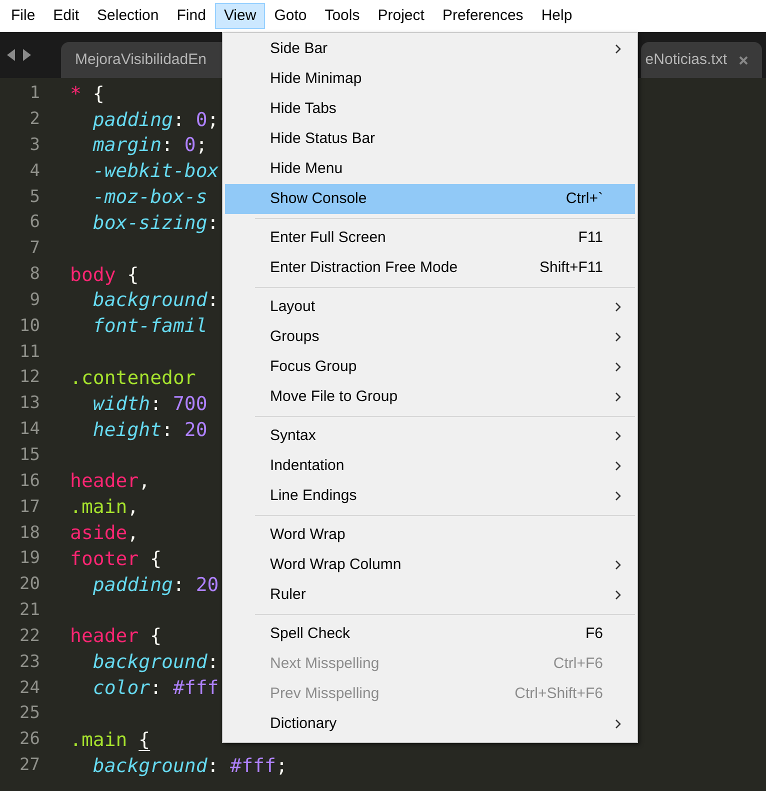  What do you see at coordinates (99, 533) in the screenshot?
I see `code-token: aside` at bounding box center [99, 533].